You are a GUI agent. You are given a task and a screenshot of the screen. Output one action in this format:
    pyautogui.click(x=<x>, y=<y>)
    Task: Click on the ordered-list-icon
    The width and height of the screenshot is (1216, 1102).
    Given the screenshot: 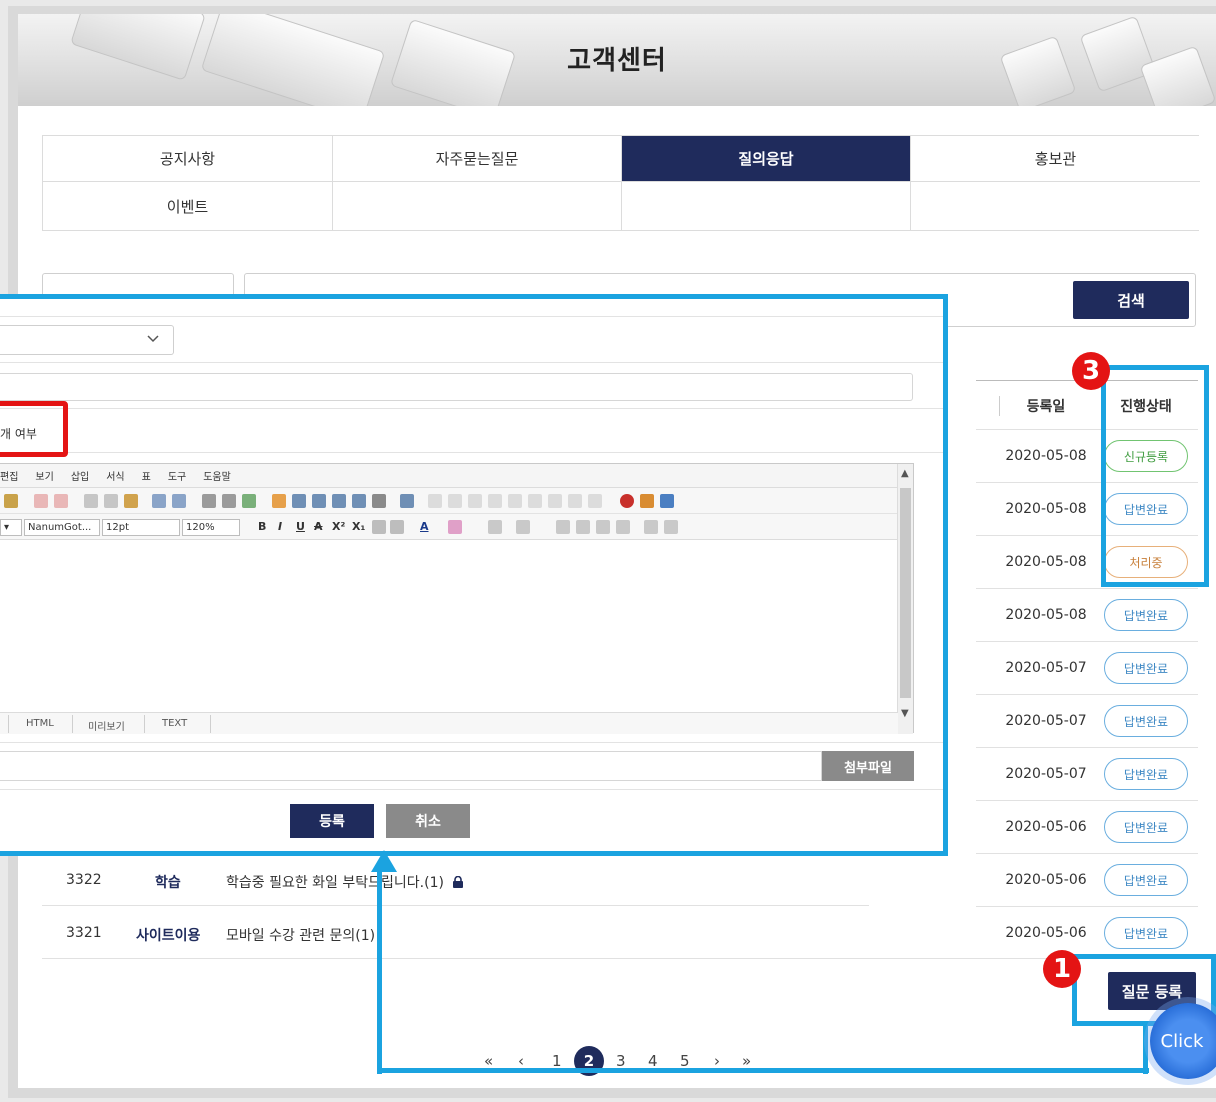 What is the action you would take?
    pyautogui.click(x=495, y=527)
    